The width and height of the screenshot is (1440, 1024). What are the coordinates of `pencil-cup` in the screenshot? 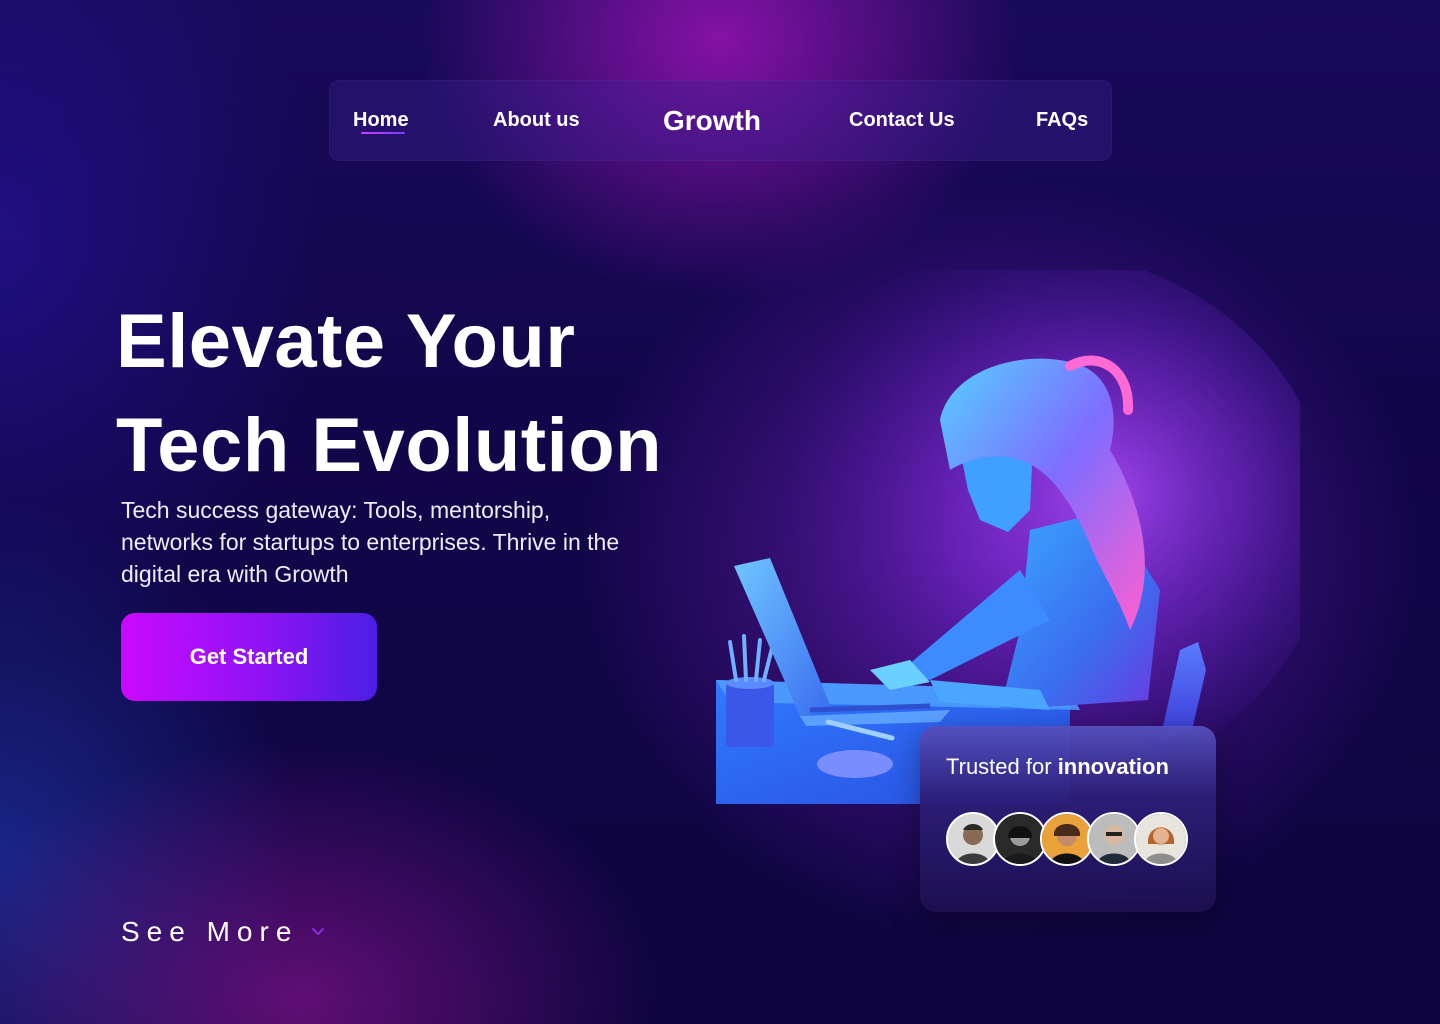 It's located at (750, 715).